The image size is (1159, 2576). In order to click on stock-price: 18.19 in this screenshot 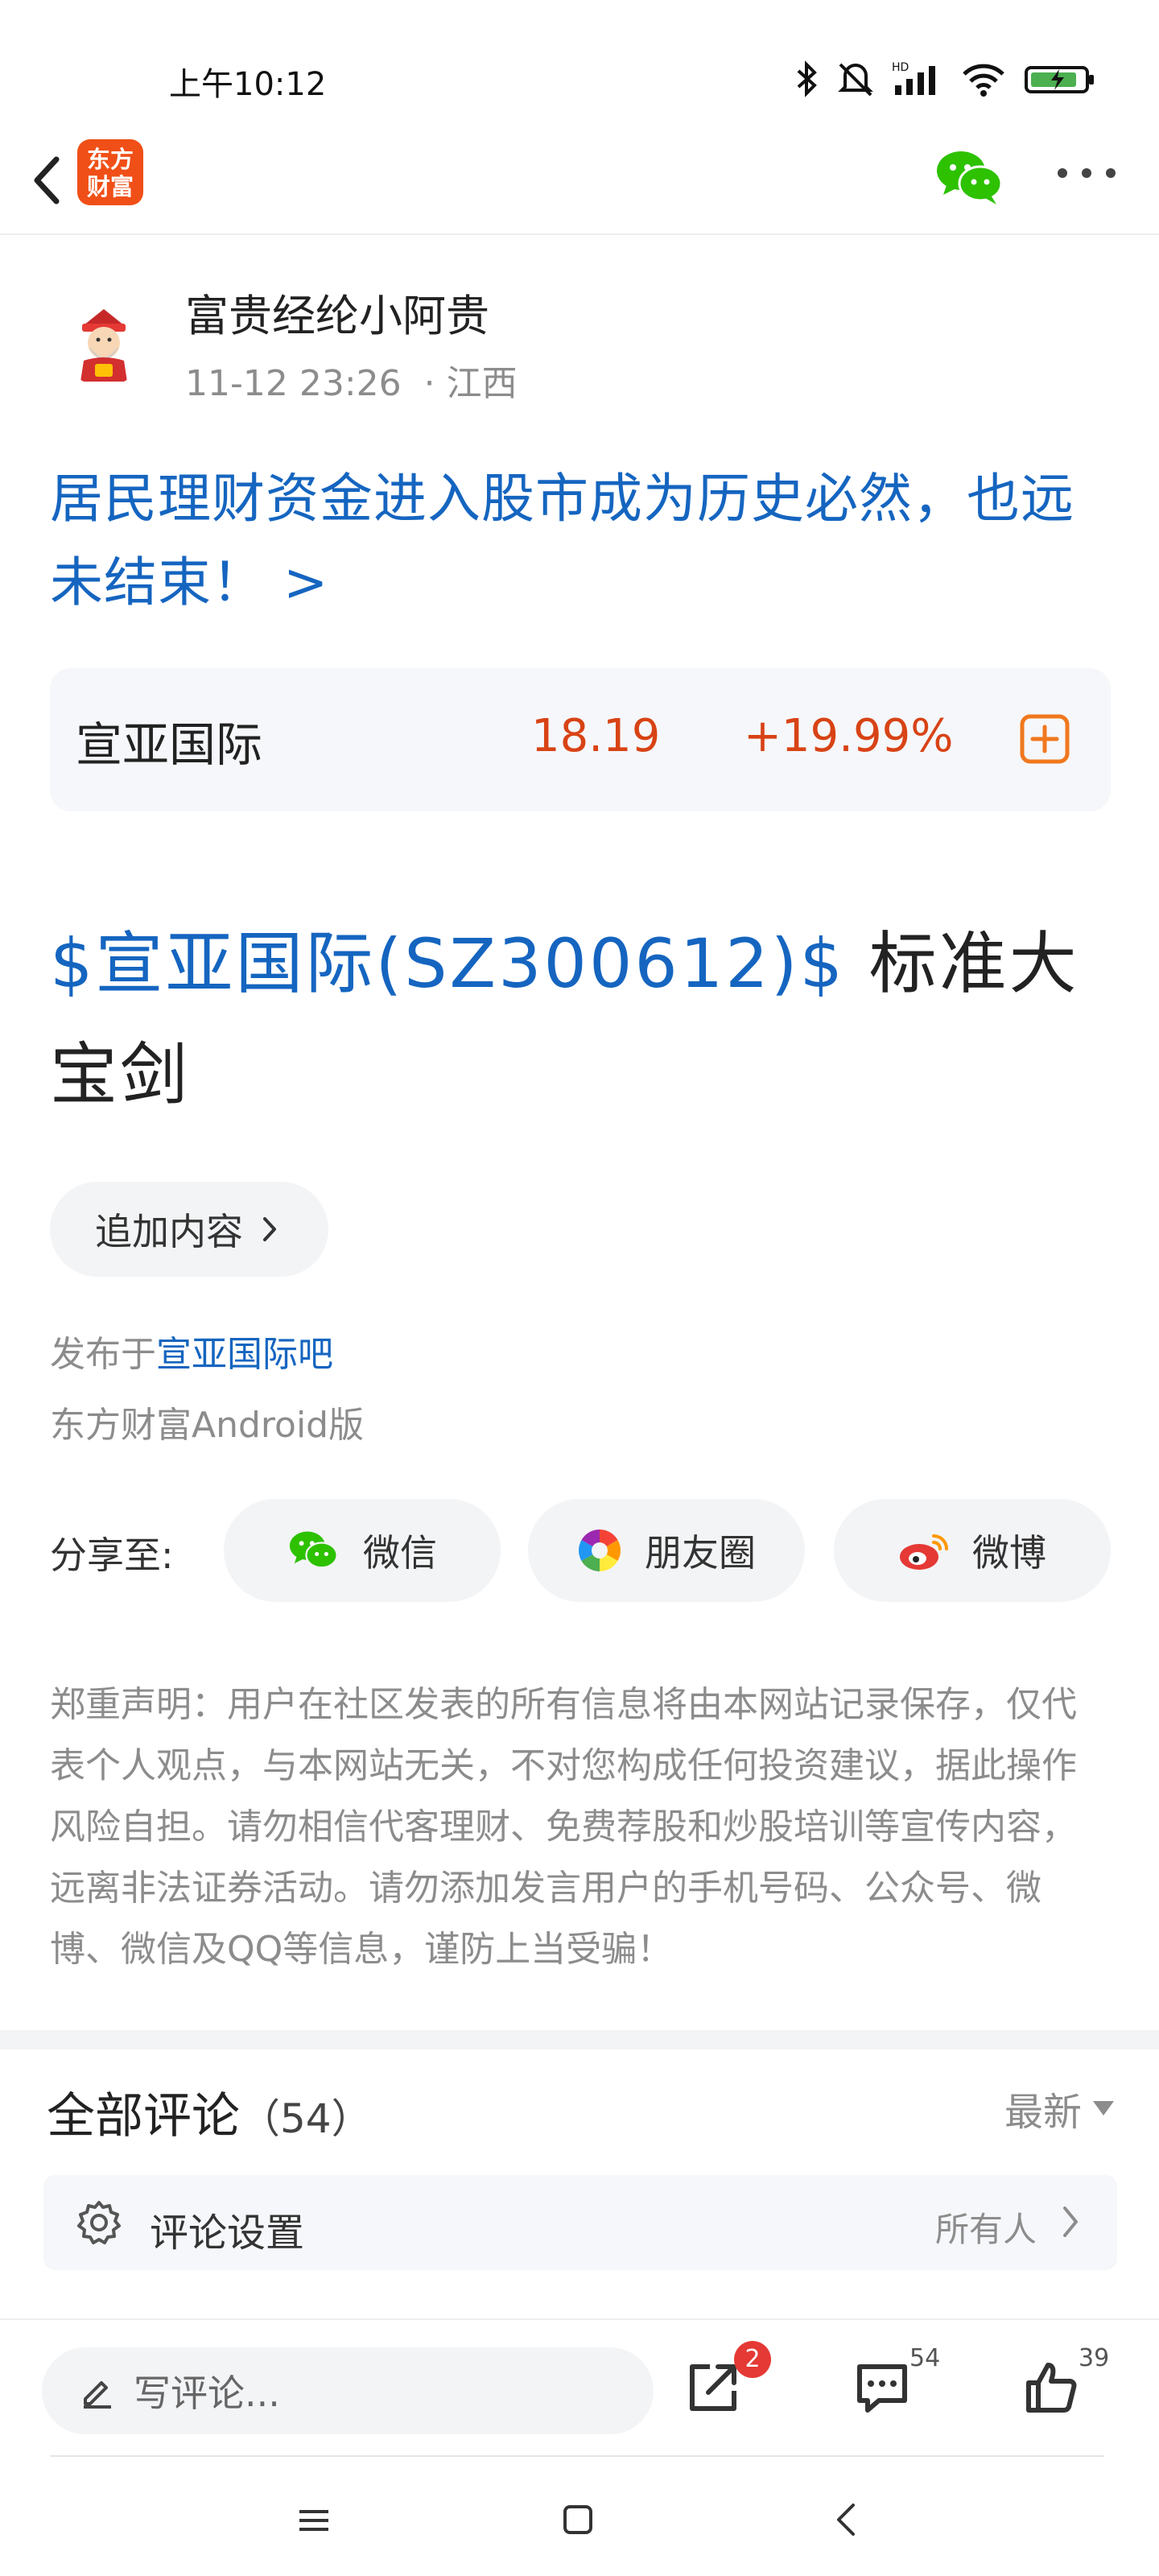, I will do `click(596, 736)`.